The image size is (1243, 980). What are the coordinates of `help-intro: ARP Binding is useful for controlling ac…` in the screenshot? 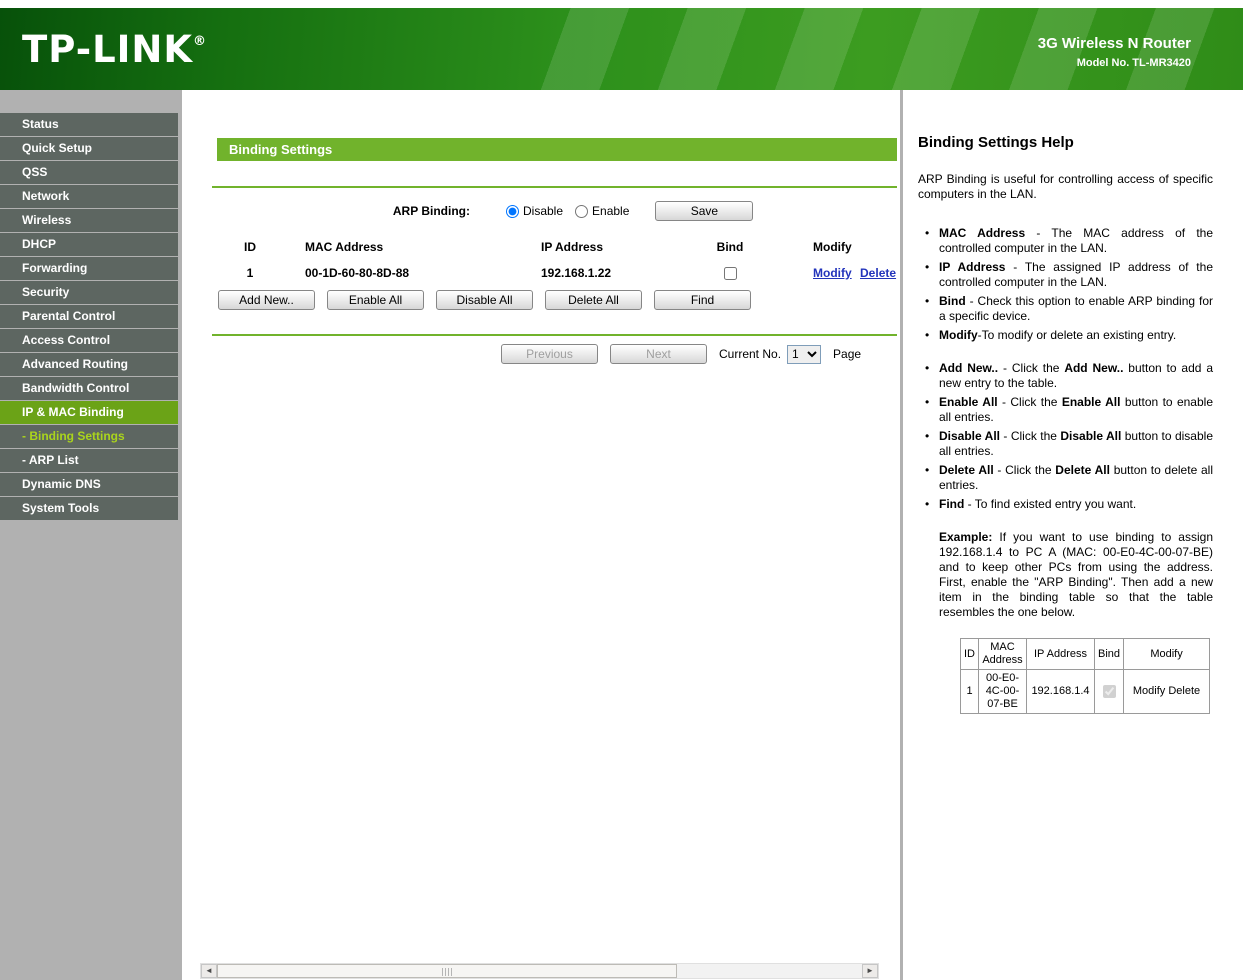 It's located at (1065, 186).